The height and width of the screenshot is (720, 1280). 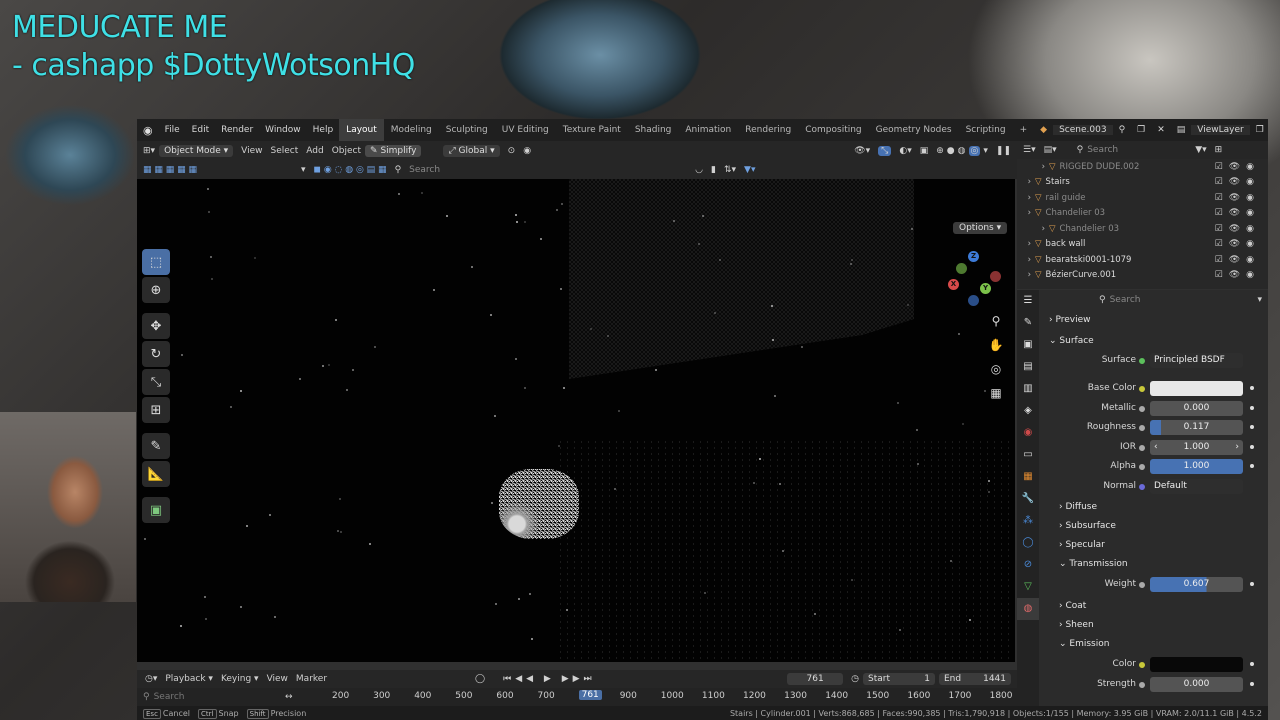 I want to click on render-tab-icon: ▣, so click(x=1028, y=345).